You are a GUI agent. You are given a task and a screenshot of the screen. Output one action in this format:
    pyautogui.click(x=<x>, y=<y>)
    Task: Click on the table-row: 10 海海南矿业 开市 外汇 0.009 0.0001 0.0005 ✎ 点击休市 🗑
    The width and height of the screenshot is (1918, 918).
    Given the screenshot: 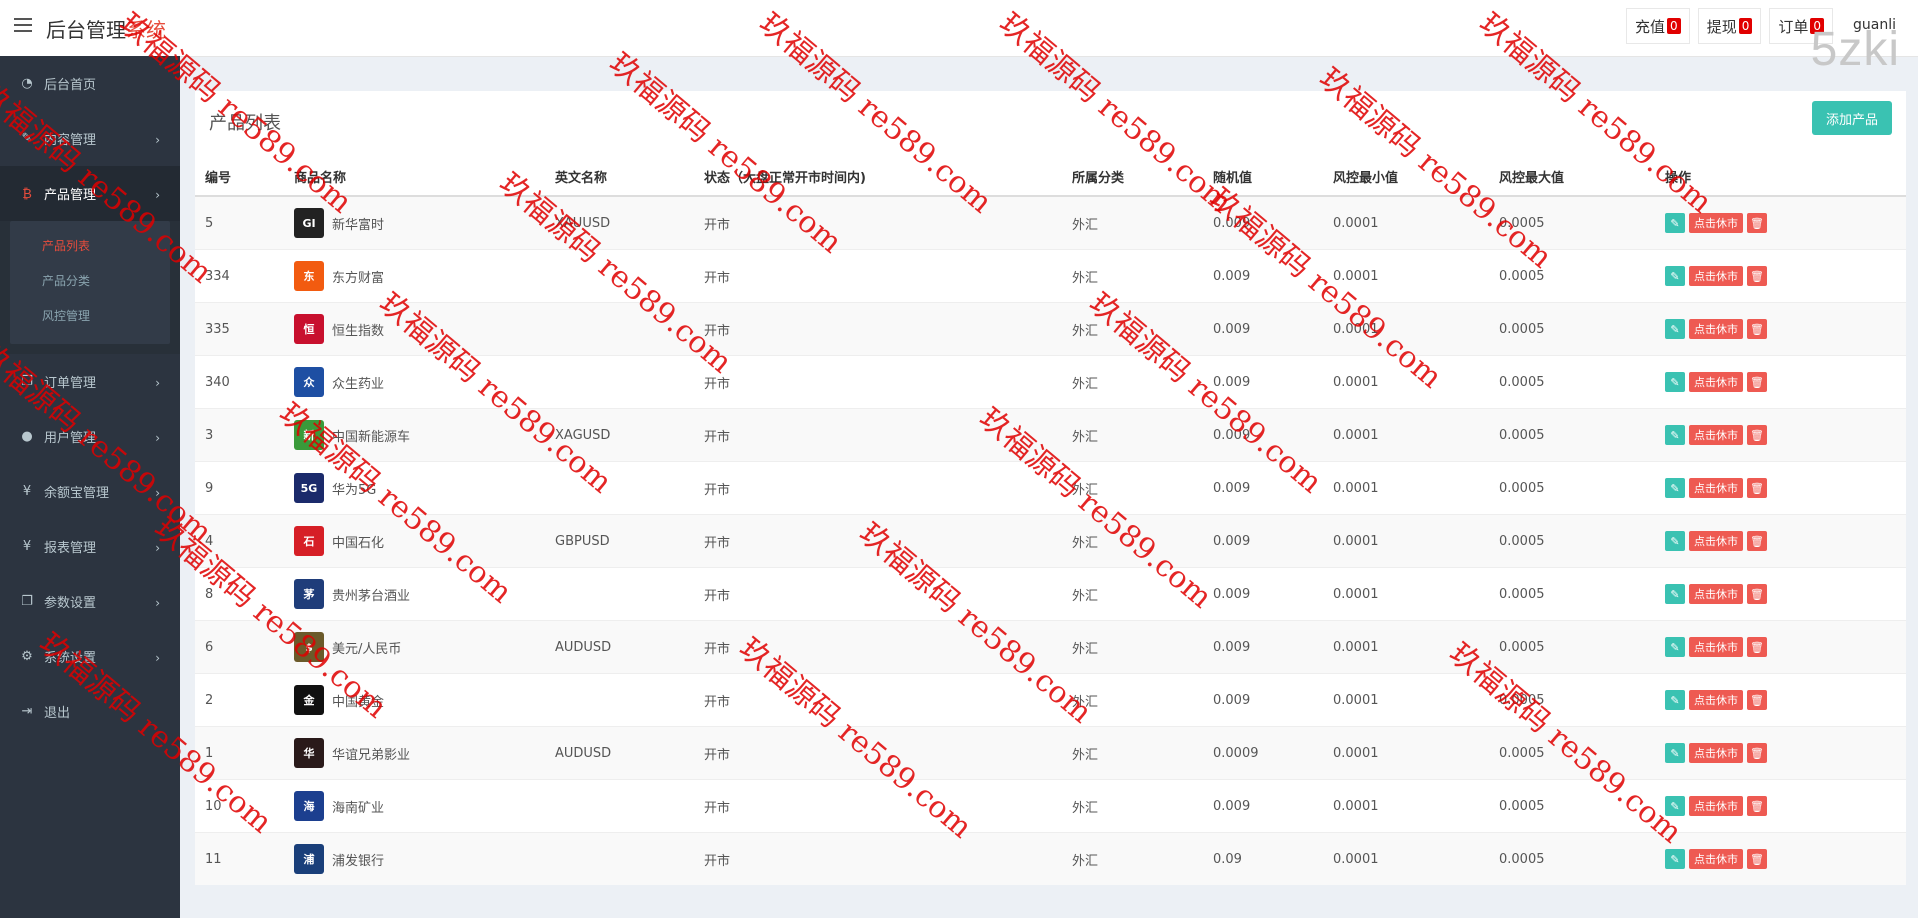 What is the action you would take?
    pyautogui.click(x=1050, y=806)
    